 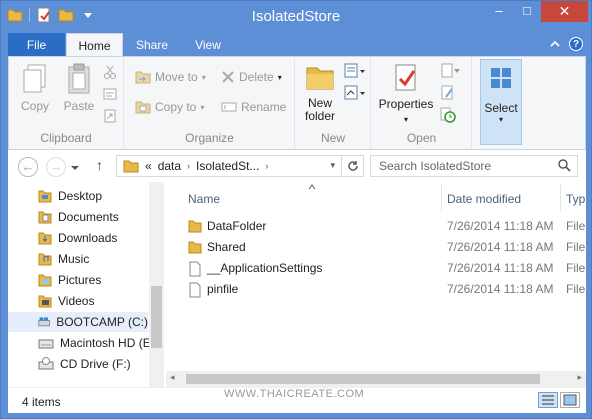 I want to click on paste-icon, so click(x=79, y=78).